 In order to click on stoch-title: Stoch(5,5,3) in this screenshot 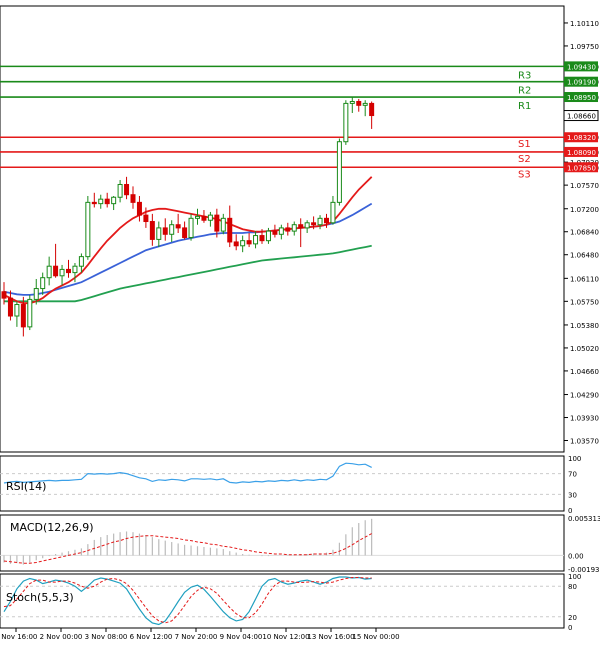, I will do `click(40, 597)`.